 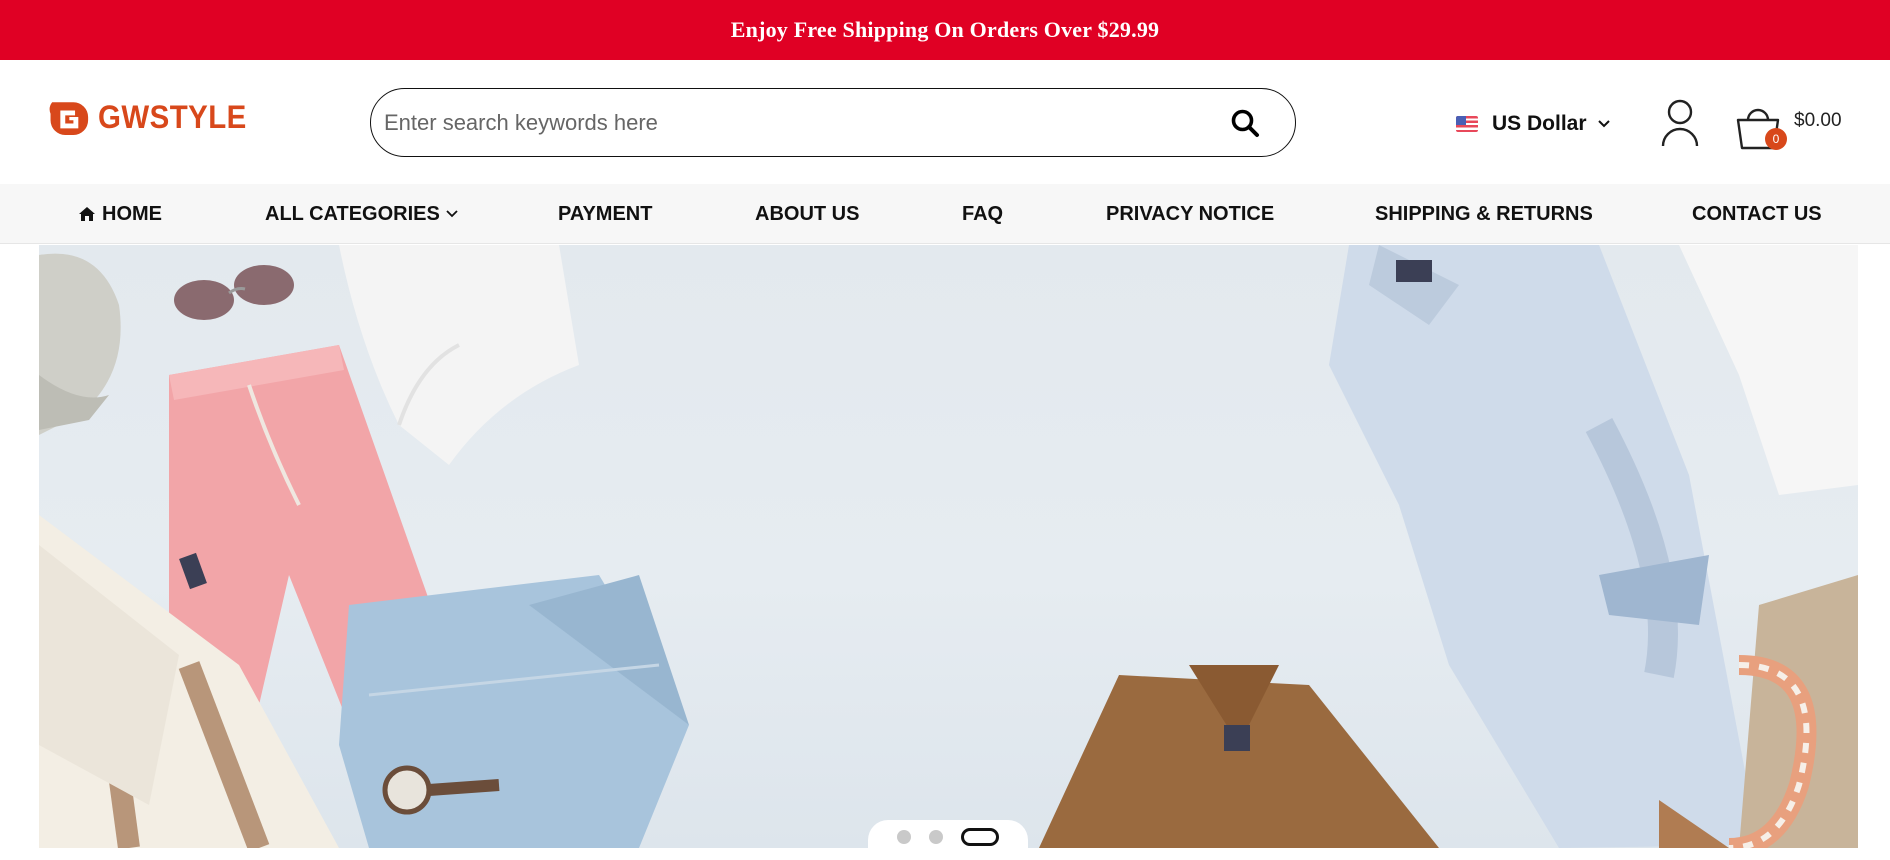 I want to click on nav-item-payment: PAYMENT, so click(x=605, y=214).